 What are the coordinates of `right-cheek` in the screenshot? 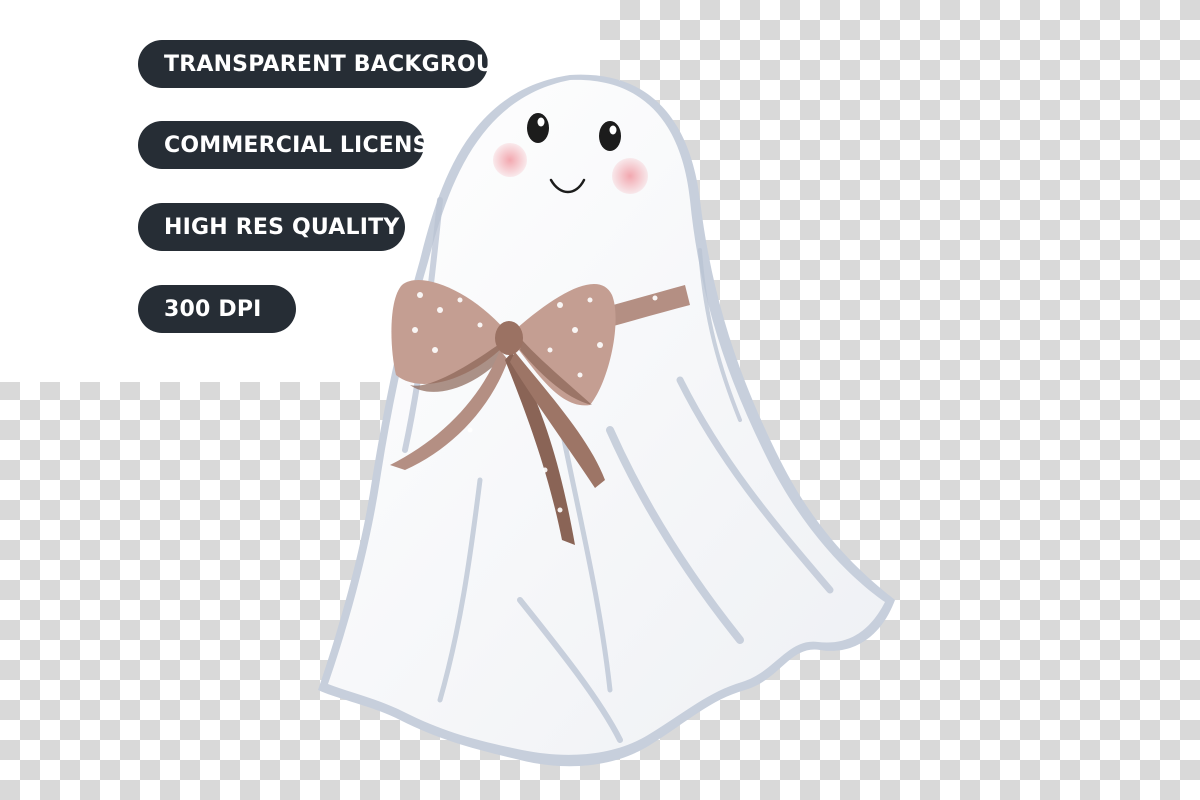 It's located at (630, 176).